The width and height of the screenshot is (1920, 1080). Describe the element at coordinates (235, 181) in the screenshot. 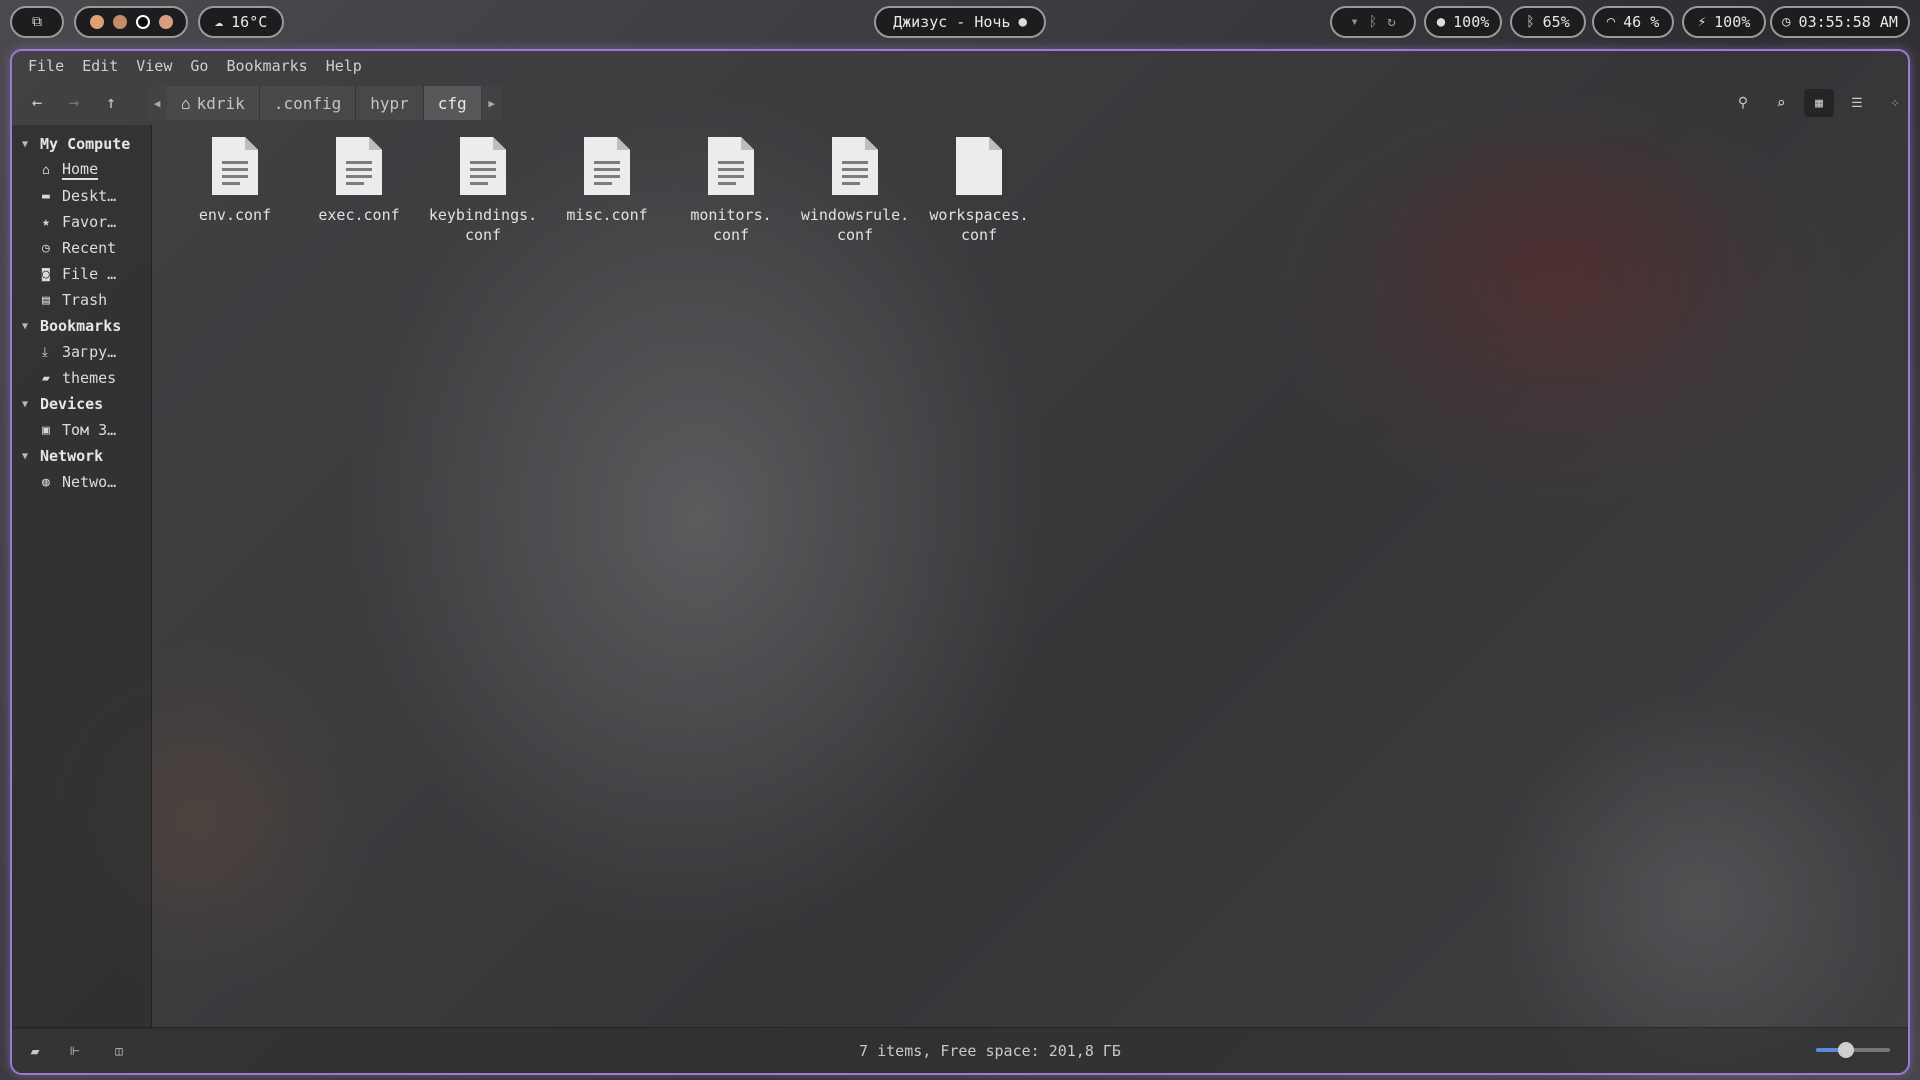

I see `file-item: env.conf` at that location.